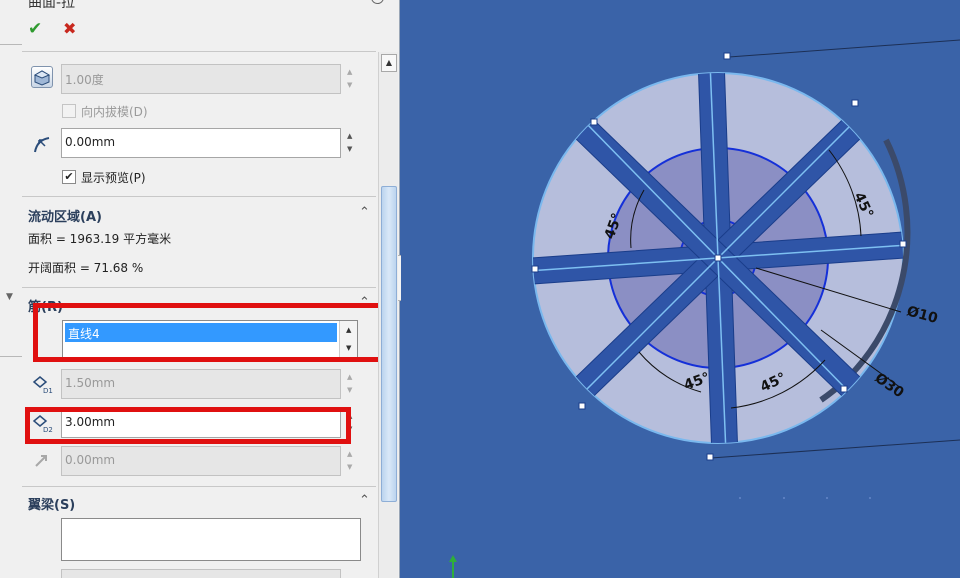 The height and width of the screenshot is (578, 960). I want to click on draft-outward-checkbox, so click(69, 111).